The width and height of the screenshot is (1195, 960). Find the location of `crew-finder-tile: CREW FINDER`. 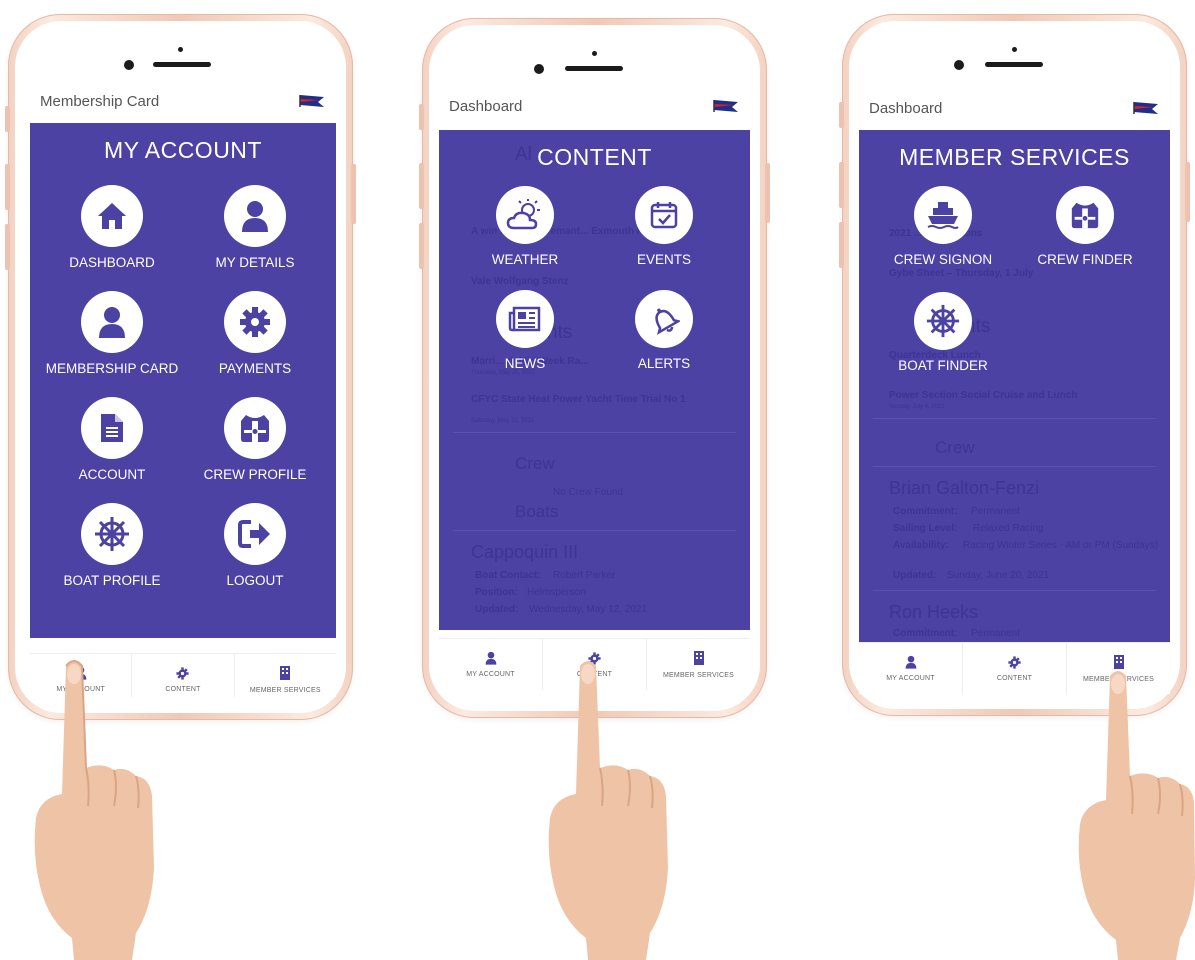

crew-finder-tile: CREW FINDER is located at coordinates (1085, 226).